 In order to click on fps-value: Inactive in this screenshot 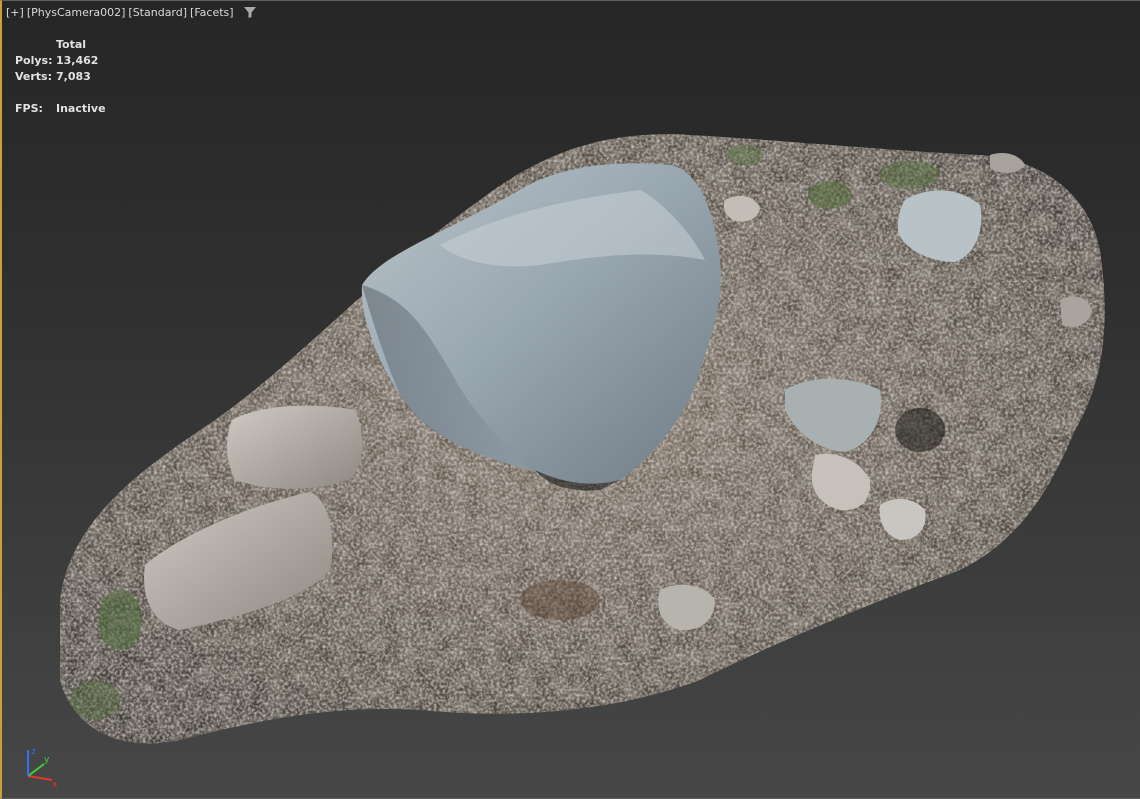, I will do `click(81, 108)`.